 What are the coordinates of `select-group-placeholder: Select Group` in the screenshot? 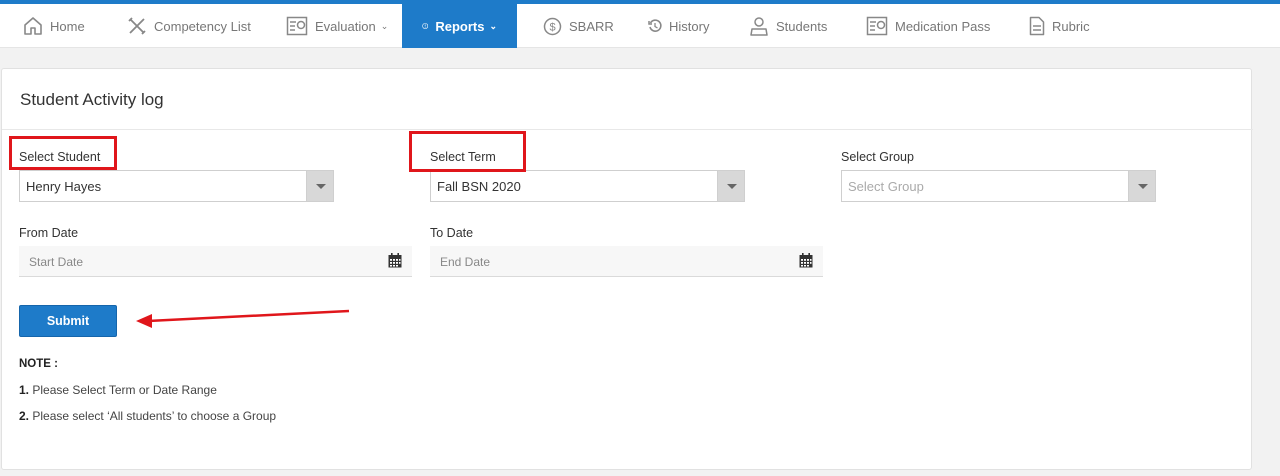 It's located at (886, 186).